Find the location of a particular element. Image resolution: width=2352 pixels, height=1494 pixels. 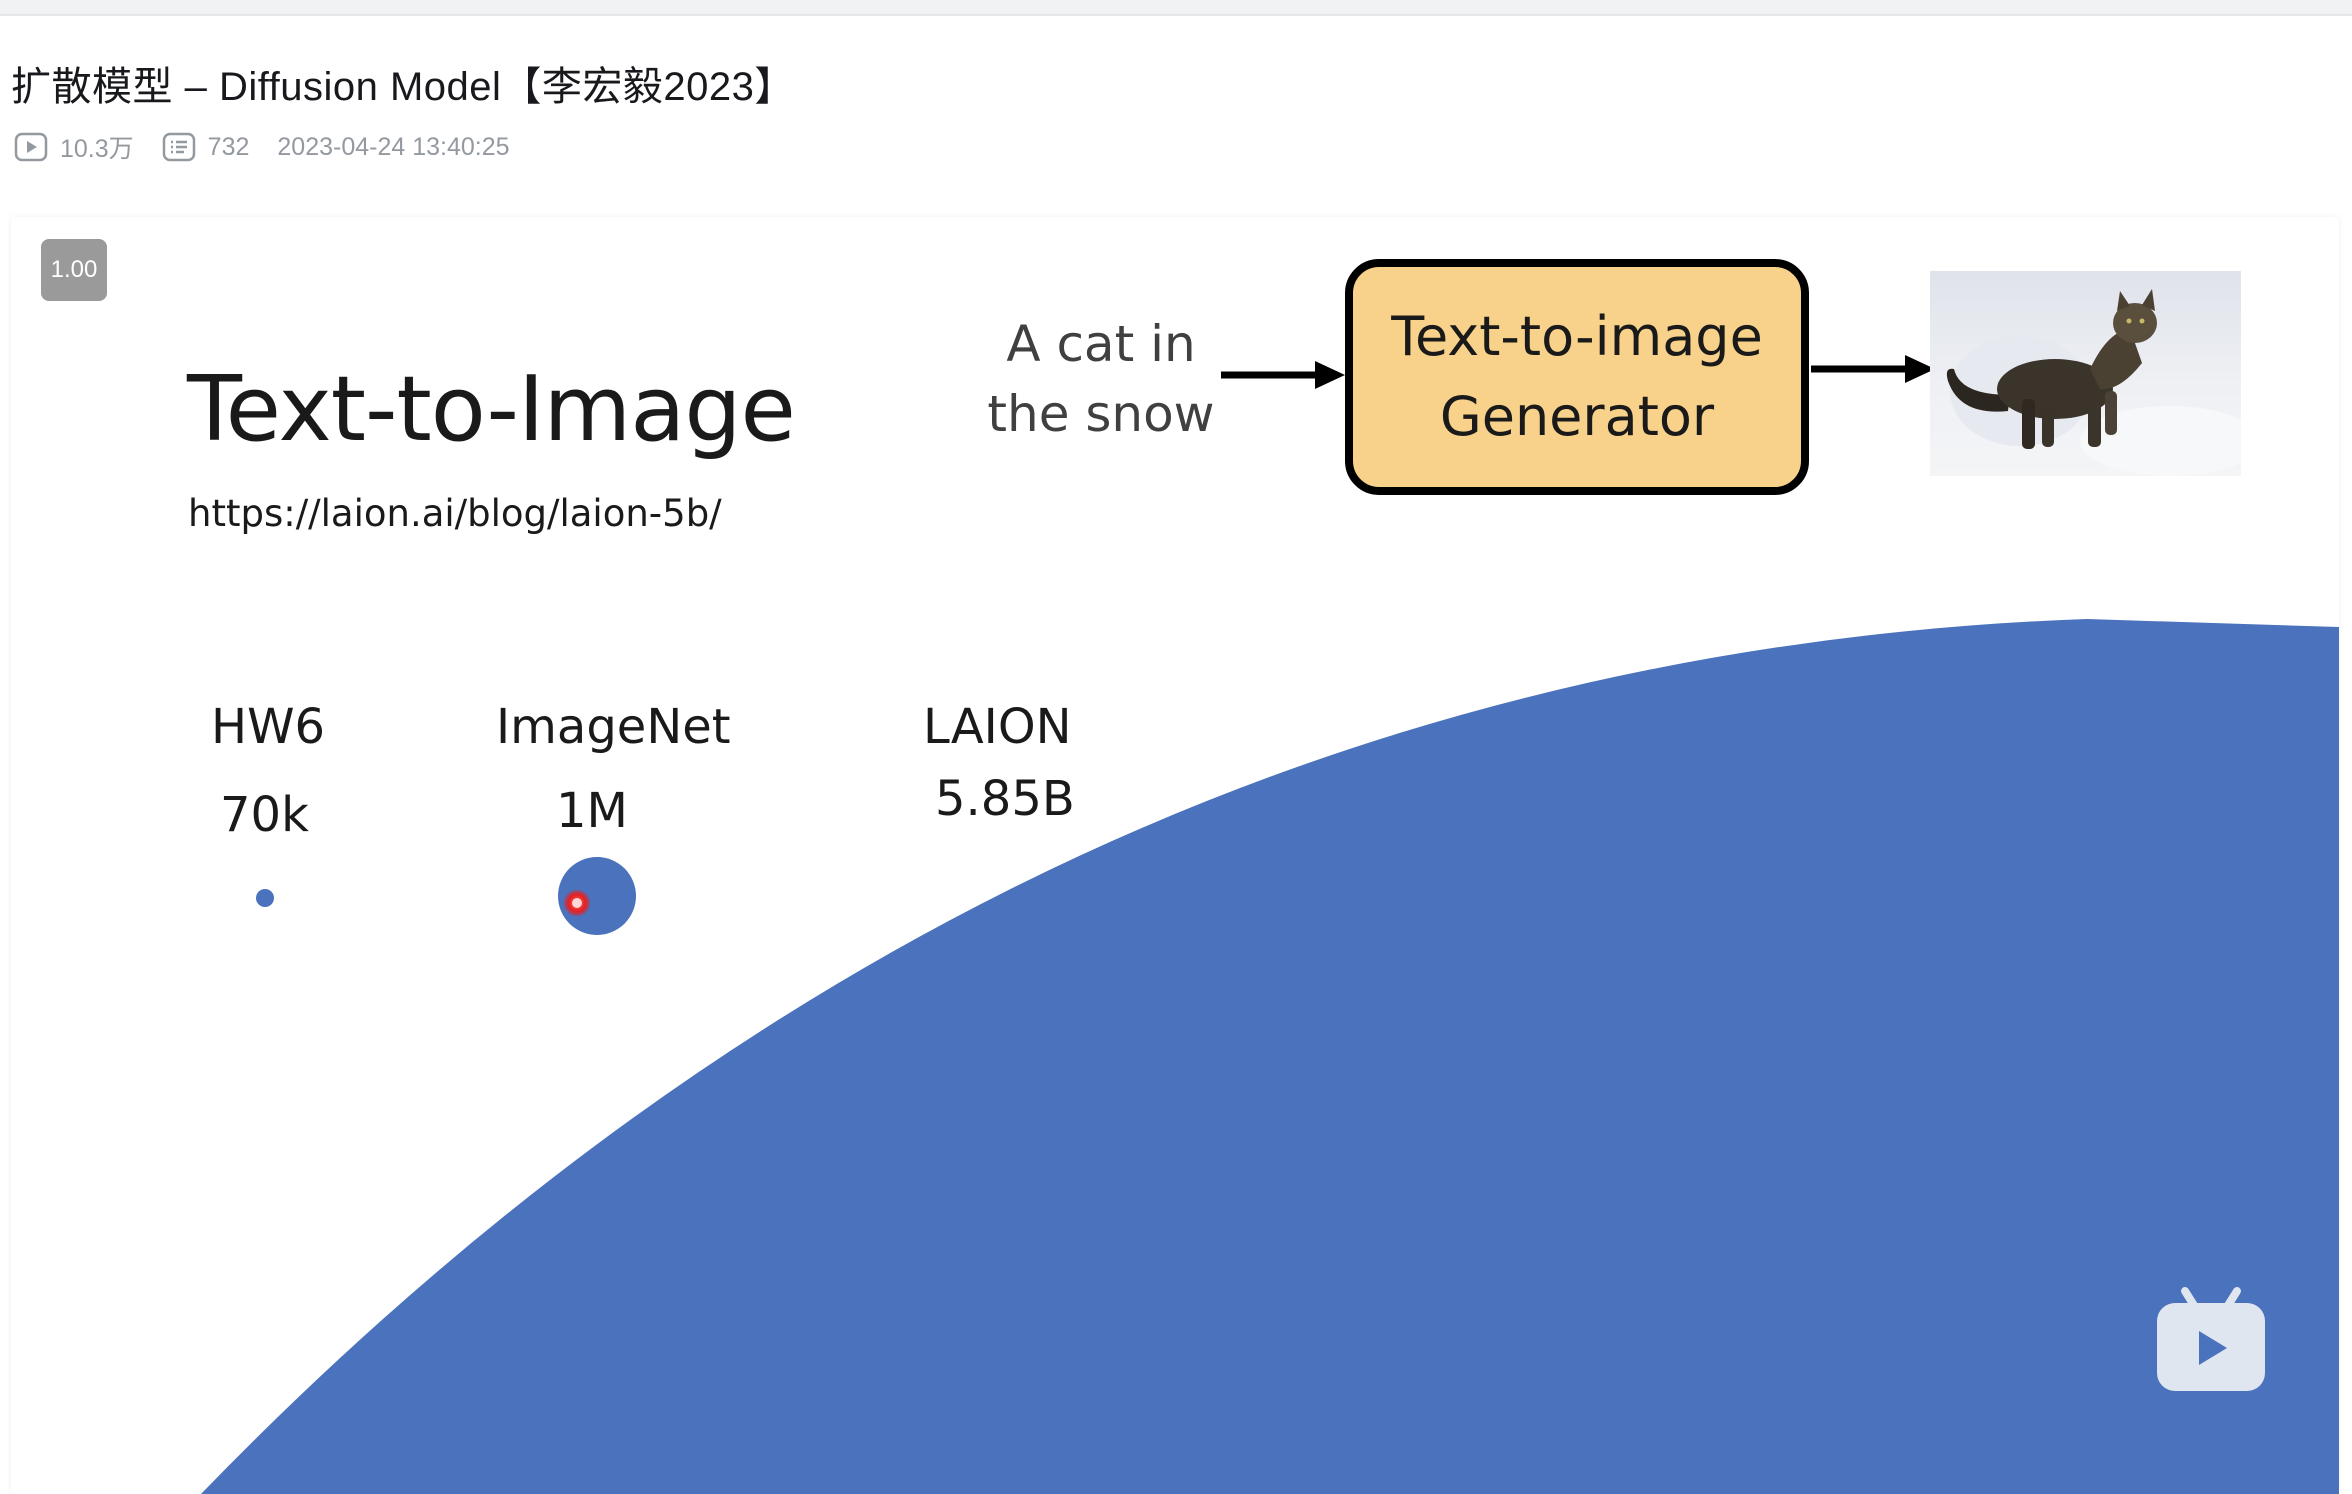

playback-speed-badge: 1.00 is located at coordinates (74, 270).